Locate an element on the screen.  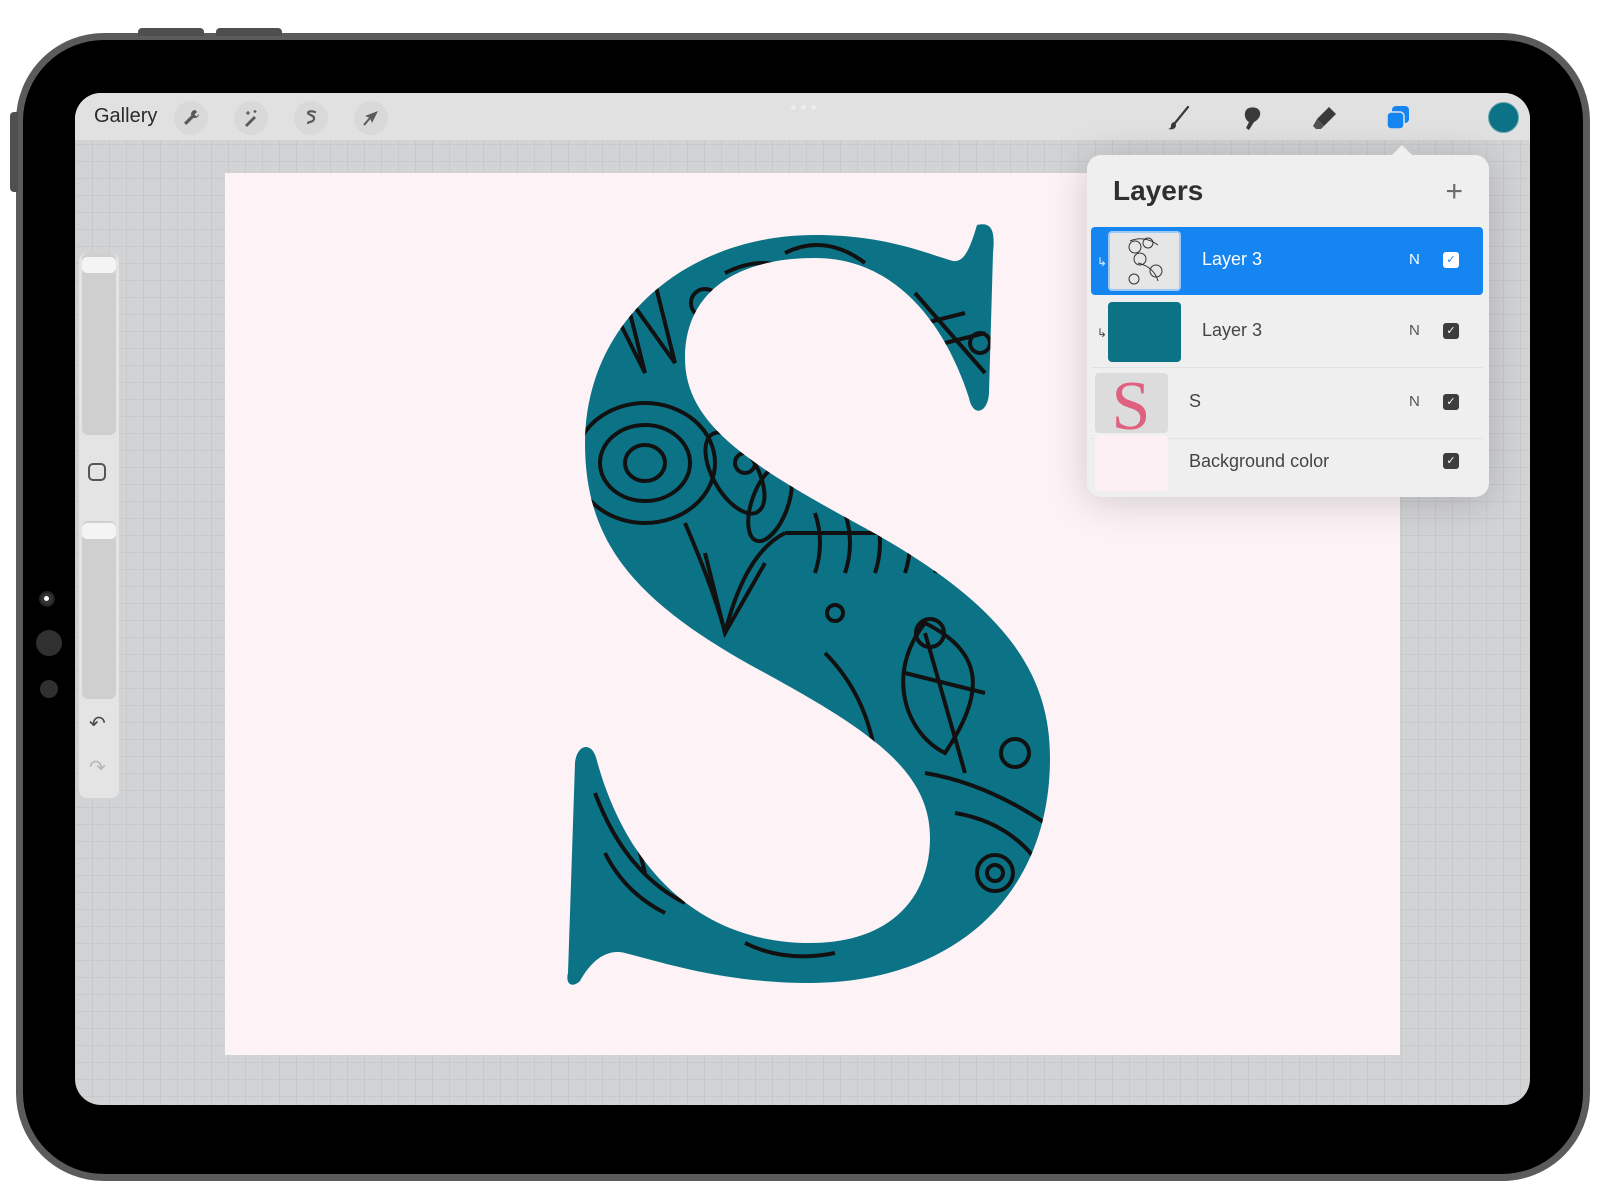
layer-name: S is located at coordinates (1195, 401).